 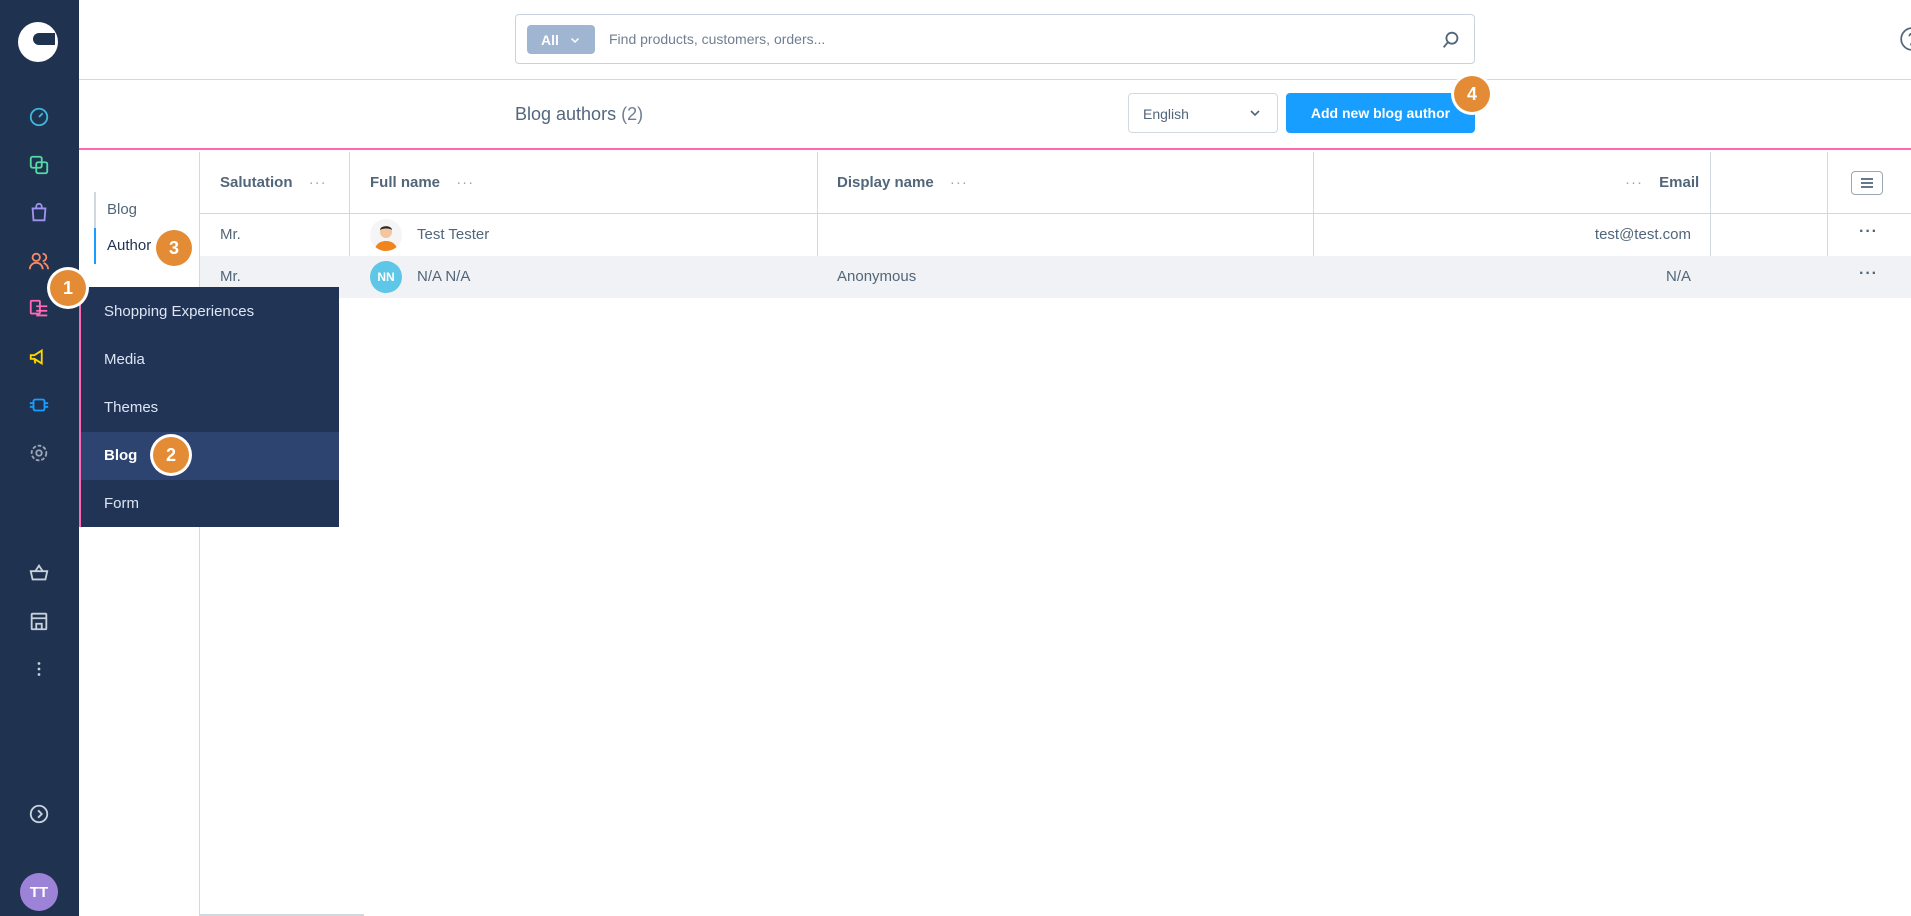 I want to click on orders-icon, so click(x=39, y=213).